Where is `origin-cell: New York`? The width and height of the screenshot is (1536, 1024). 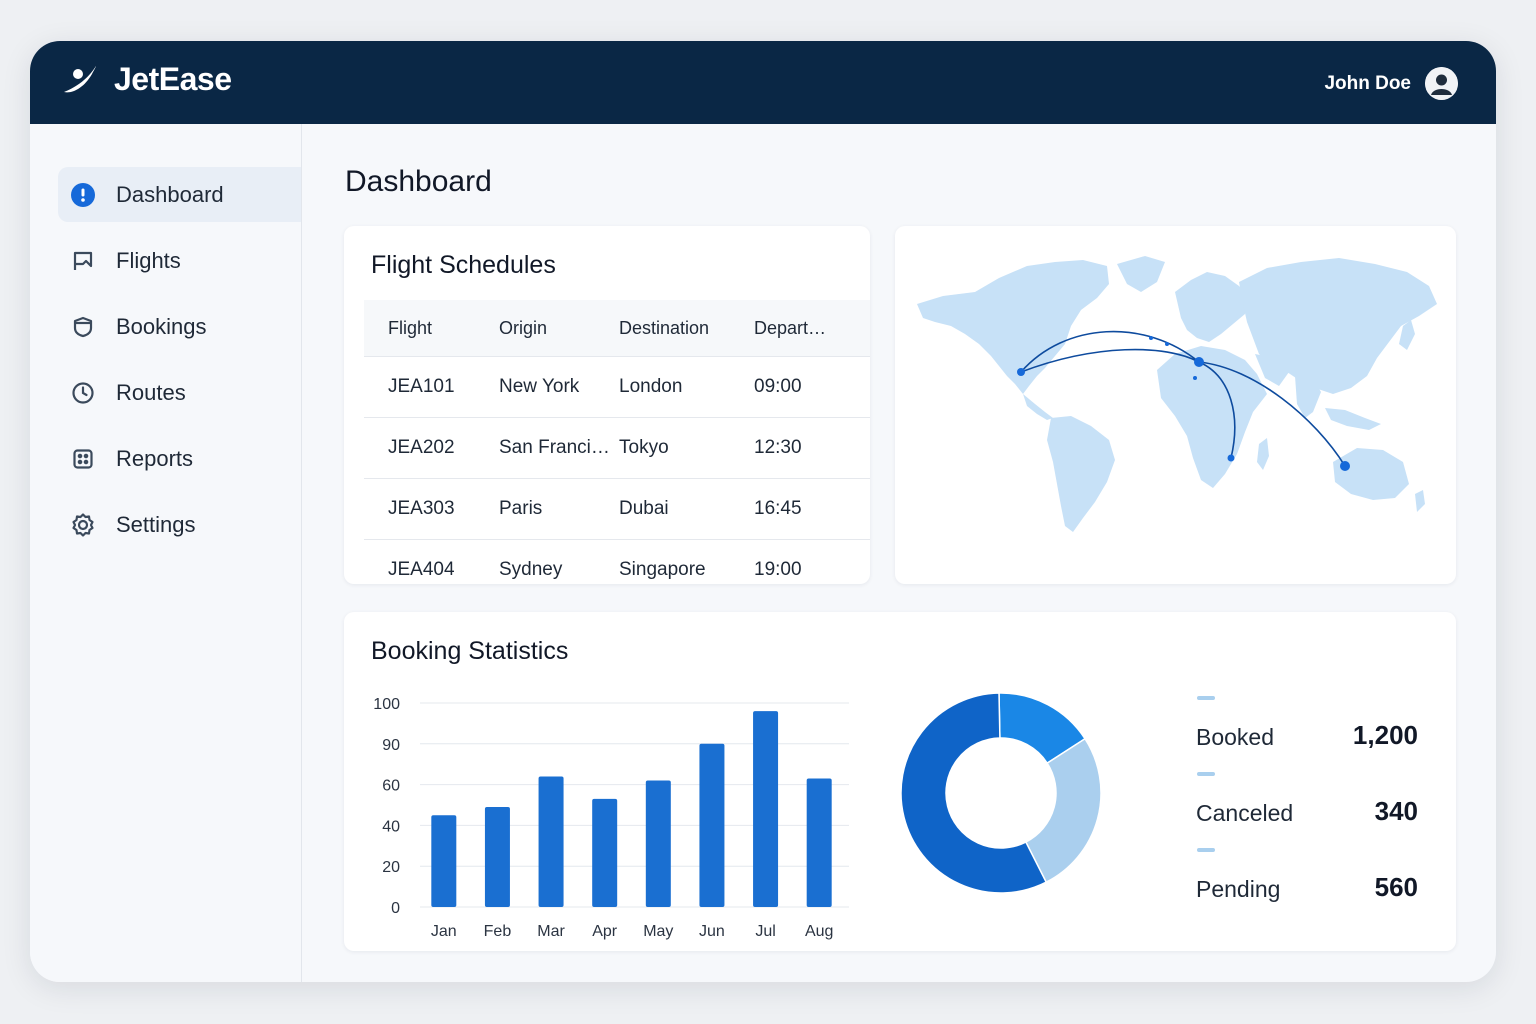
origin-cell: New York is located at coordinates (558, 387).